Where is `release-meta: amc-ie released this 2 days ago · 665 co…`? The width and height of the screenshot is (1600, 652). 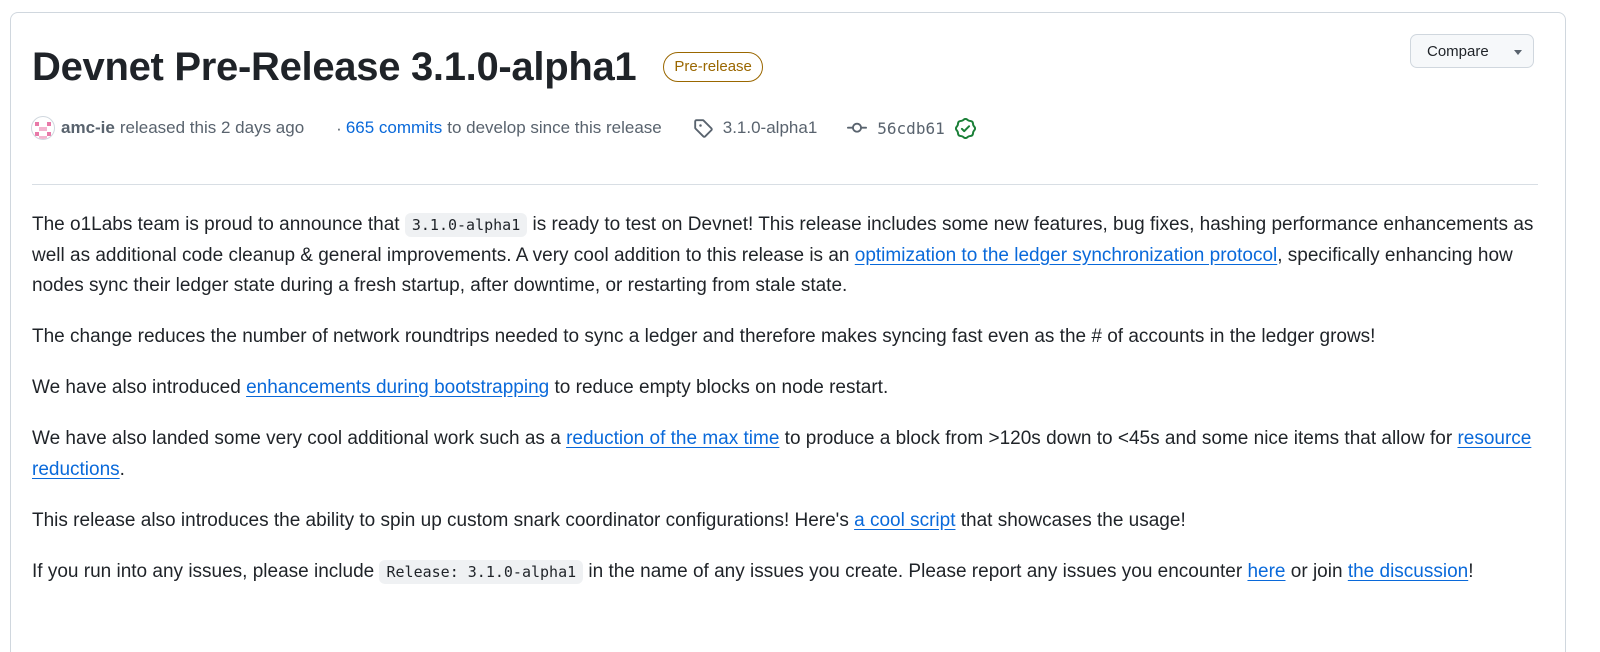
release-meta: amc-ie released this 2 days ago · 665 co… is located at coordinates (503, 128).